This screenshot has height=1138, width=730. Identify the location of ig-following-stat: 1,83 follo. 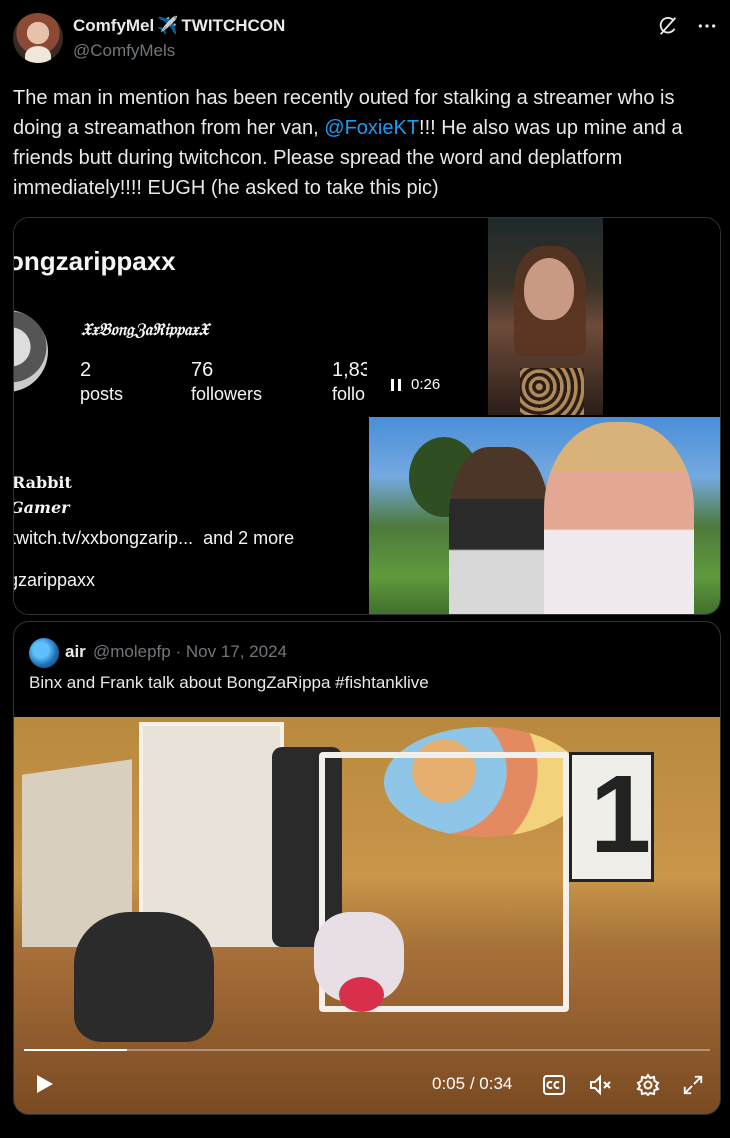
(349, 382).